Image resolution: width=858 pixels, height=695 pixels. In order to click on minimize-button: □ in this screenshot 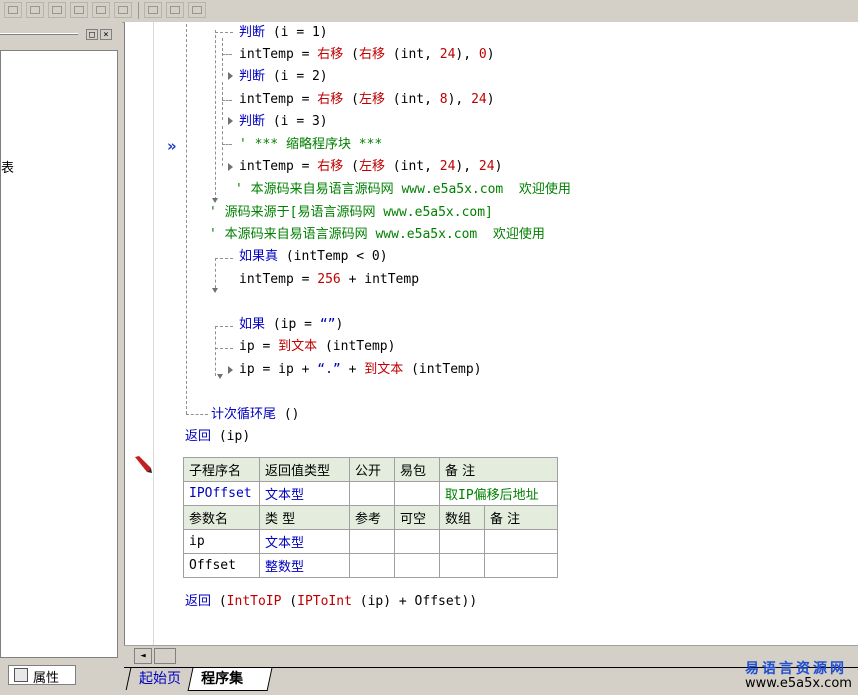, I will do `click(92, 34)`.